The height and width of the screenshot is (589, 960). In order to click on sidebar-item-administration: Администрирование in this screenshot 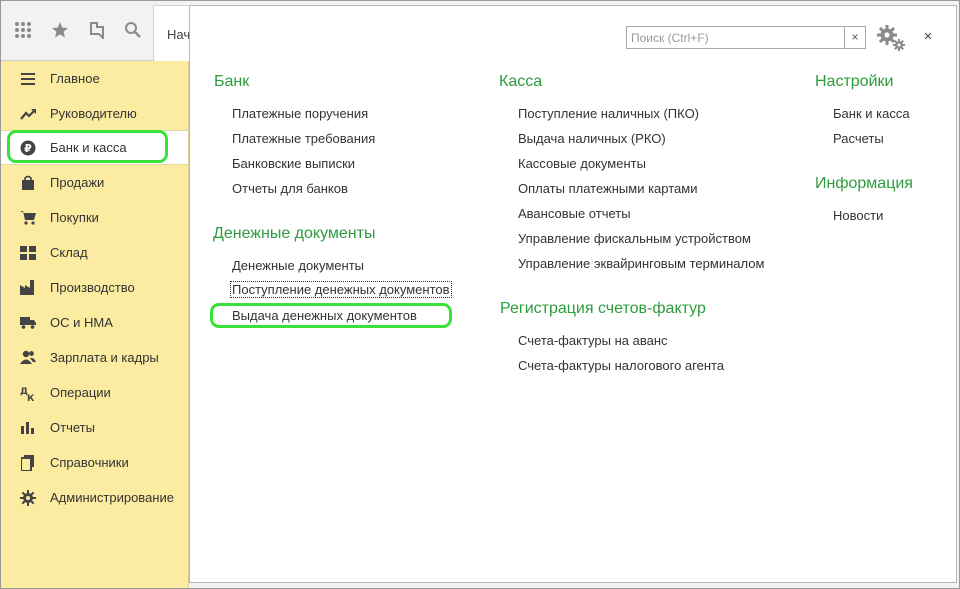, I will do `click(94, 497)`.